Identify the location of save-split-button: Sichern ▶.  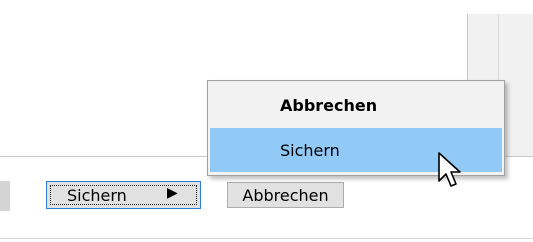
(123, 195).